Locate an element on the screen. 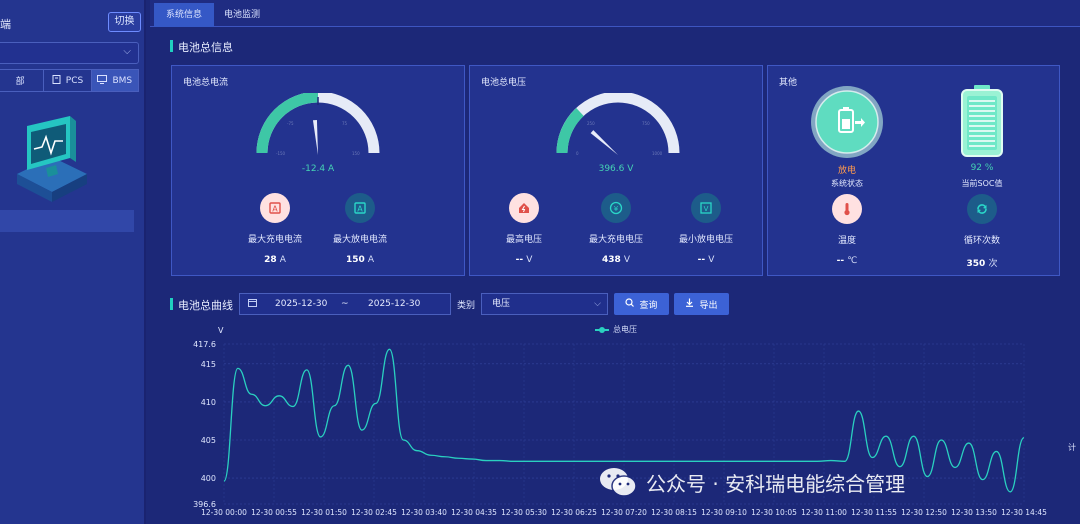 The image size is (1080, 524). soc-battery-icon is located at coordinates (982, 121).